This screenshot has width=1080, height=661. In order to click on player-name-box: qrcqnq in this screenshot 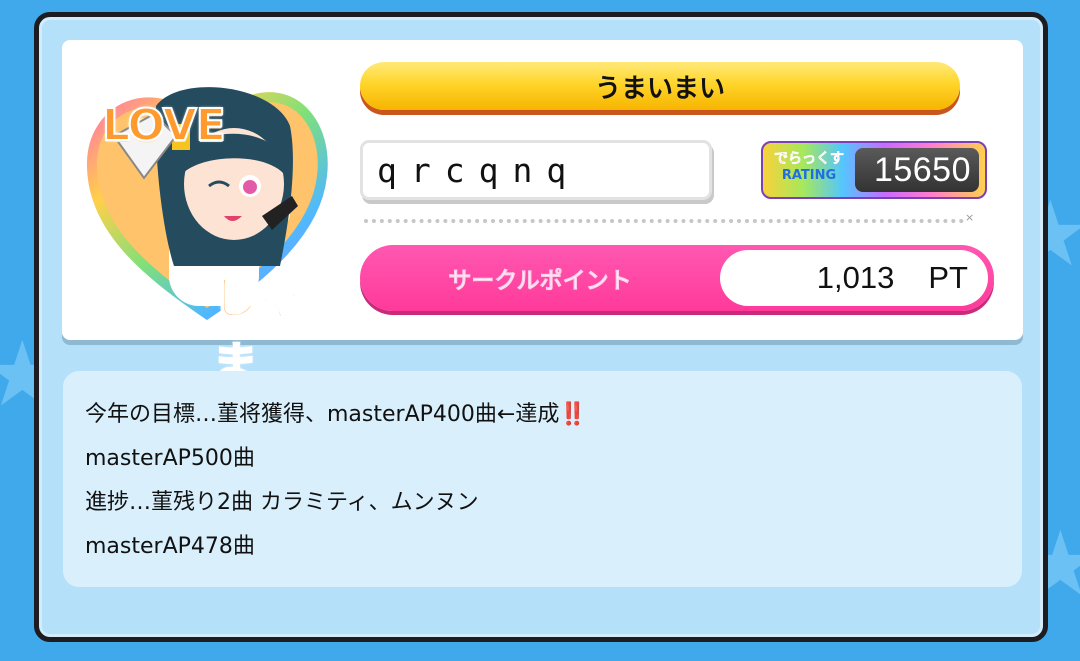, I will do `click(536, 170)`.